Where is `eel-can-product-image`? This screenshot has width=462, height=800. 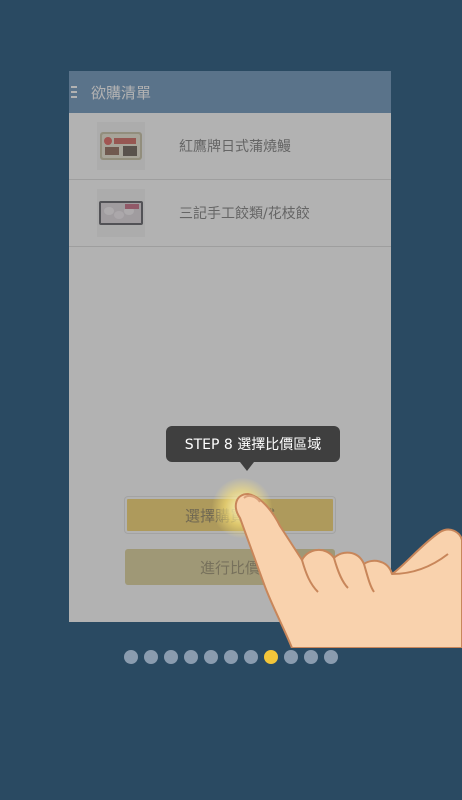
eel-can-product-image is located at coordinates (121, 146).